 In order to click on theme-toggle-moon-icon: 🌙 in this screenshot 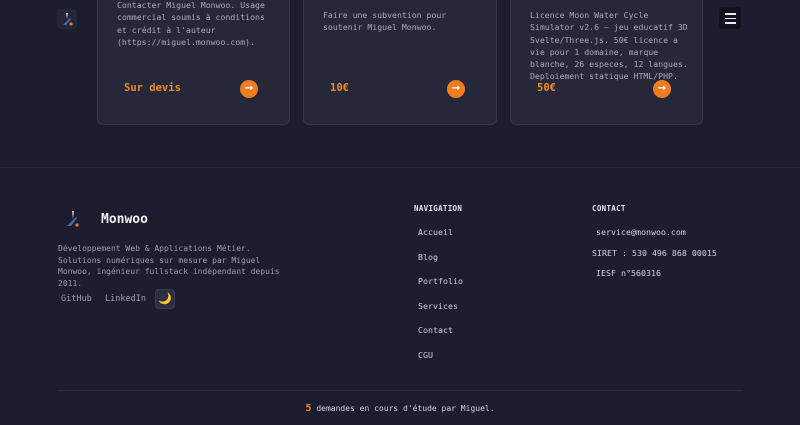, I will do `click(165, 299)`.